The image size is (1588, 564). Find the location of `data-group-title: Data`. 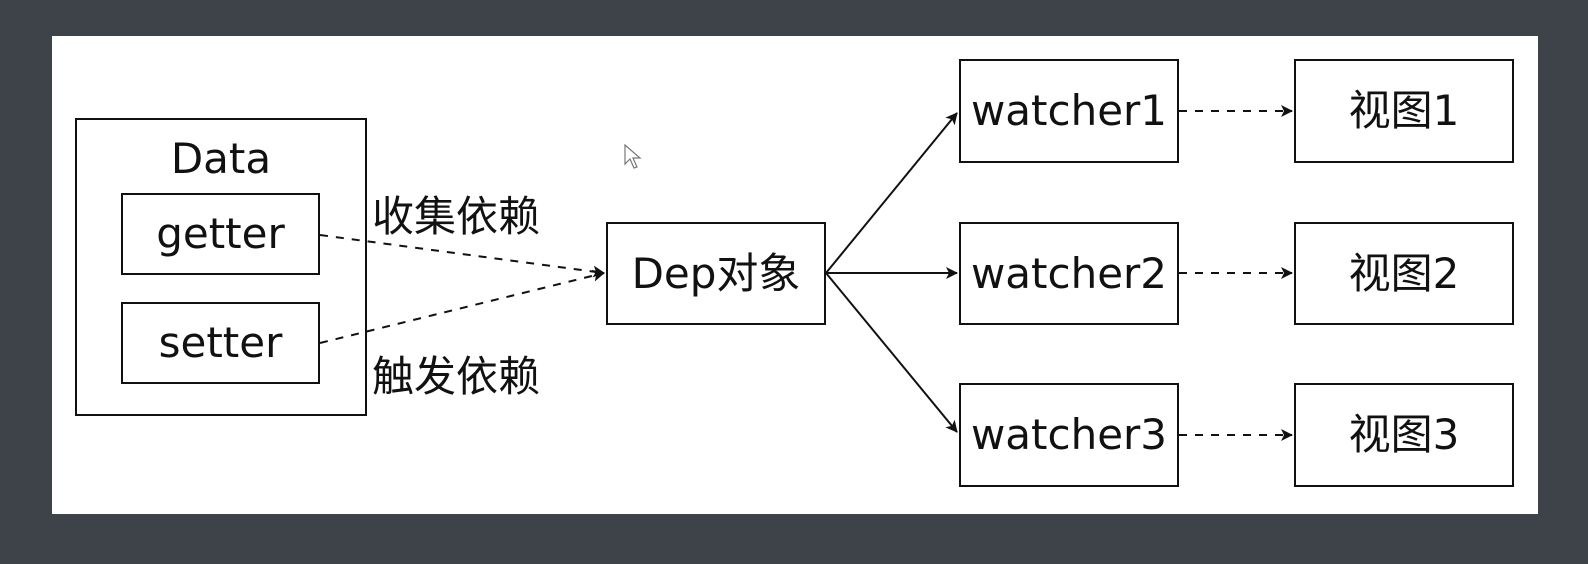

data-group-title: Data is located at coordinates (221, 158).